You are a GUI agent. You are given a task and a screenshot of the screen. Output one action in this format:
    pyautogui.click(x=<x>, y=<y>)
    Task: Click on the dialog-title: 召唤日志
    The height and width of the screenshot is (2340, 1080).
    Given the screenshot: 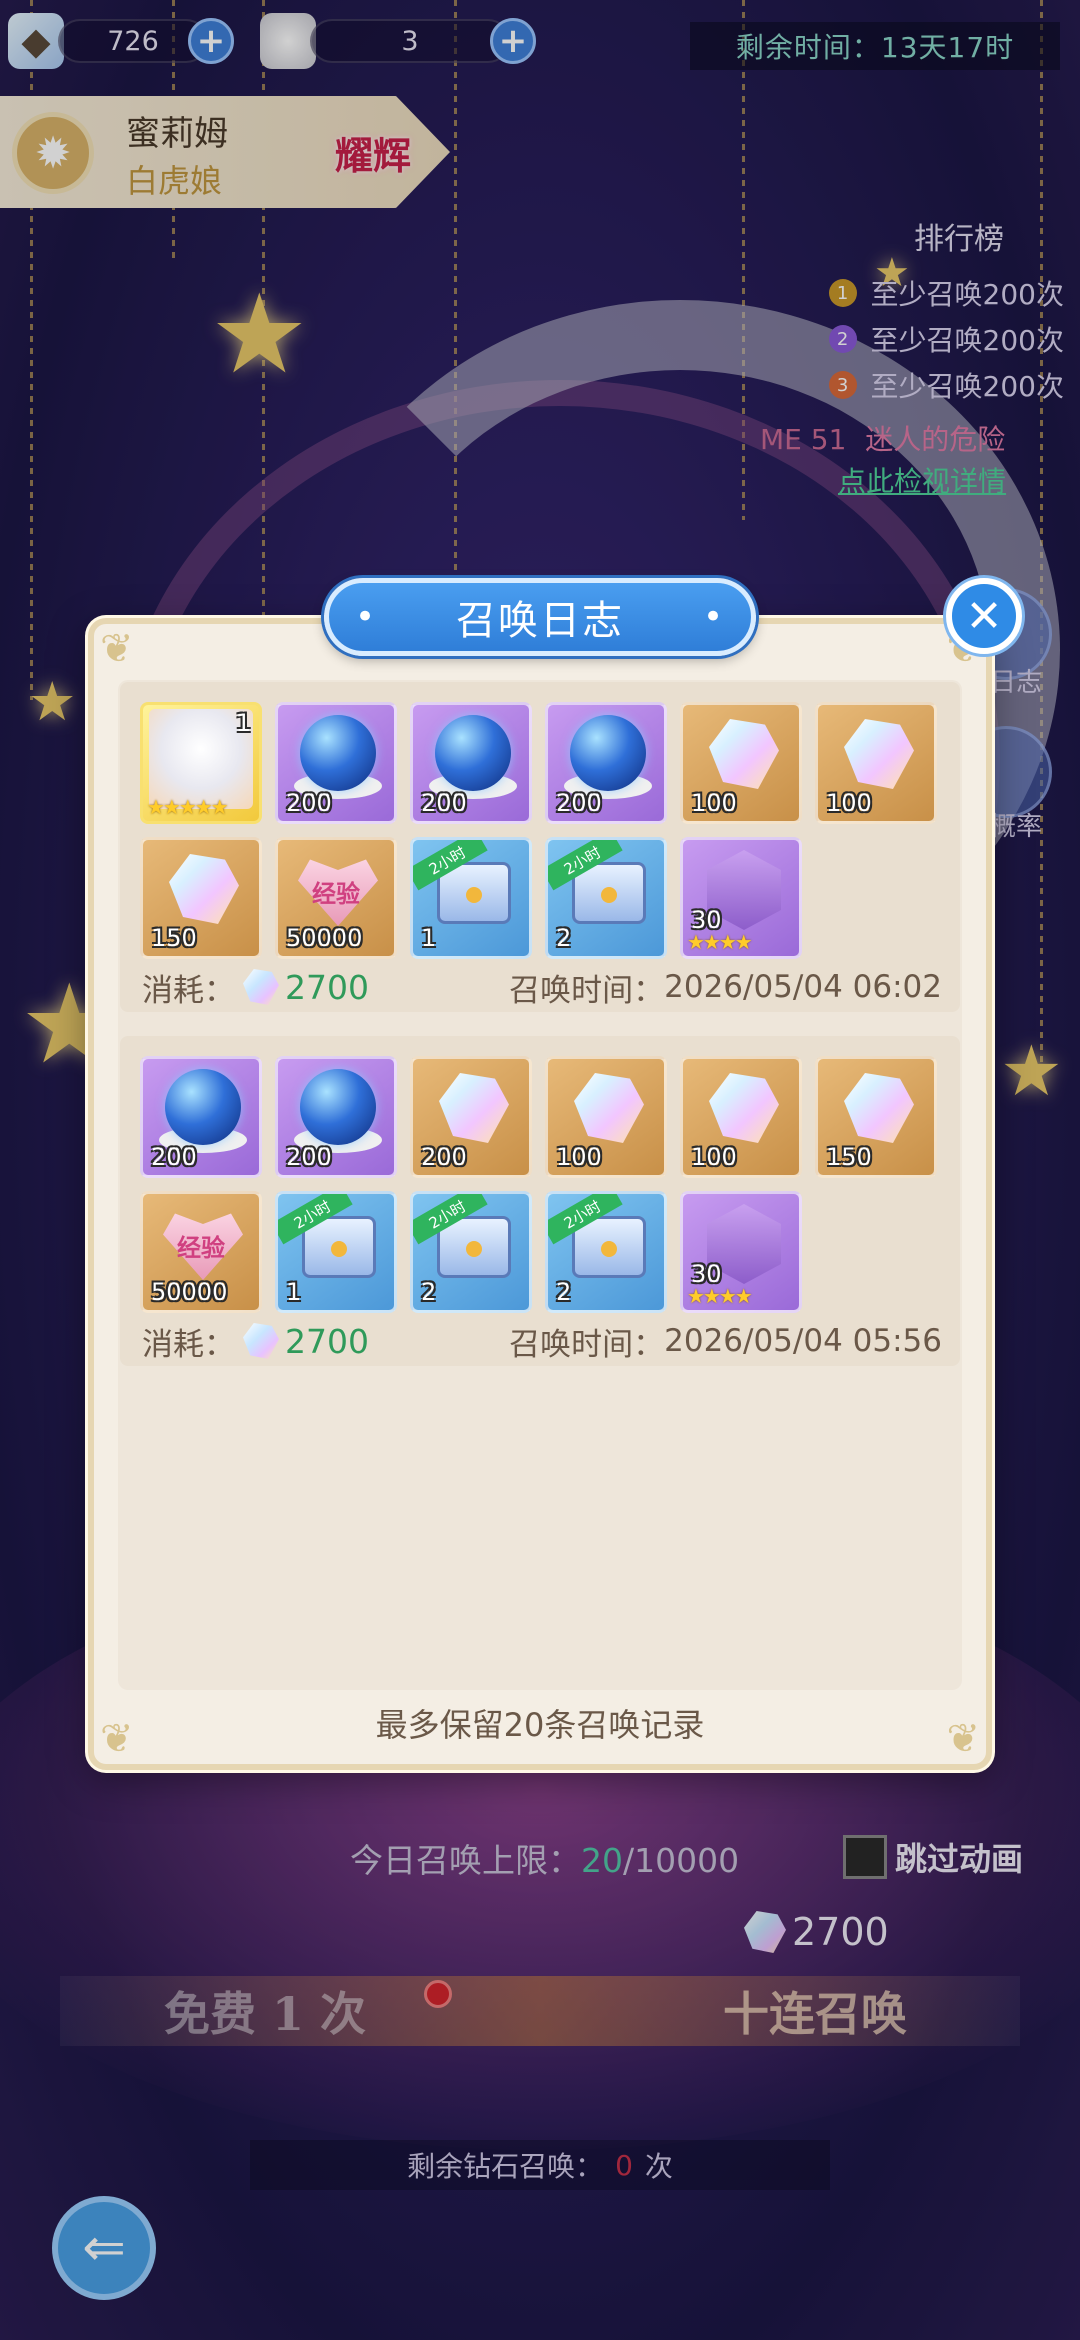 What is the action you would take?
    pyautogui.click(x=540, y=617)
    